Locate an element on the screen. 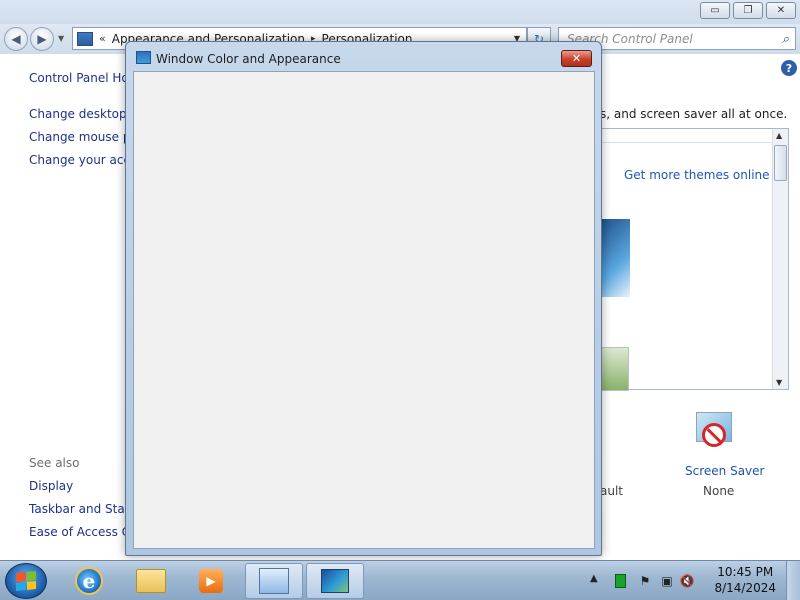 This screenshot has width=800, height=600. taskbar-internet-explorer: e is located at coordinates (89, 581).